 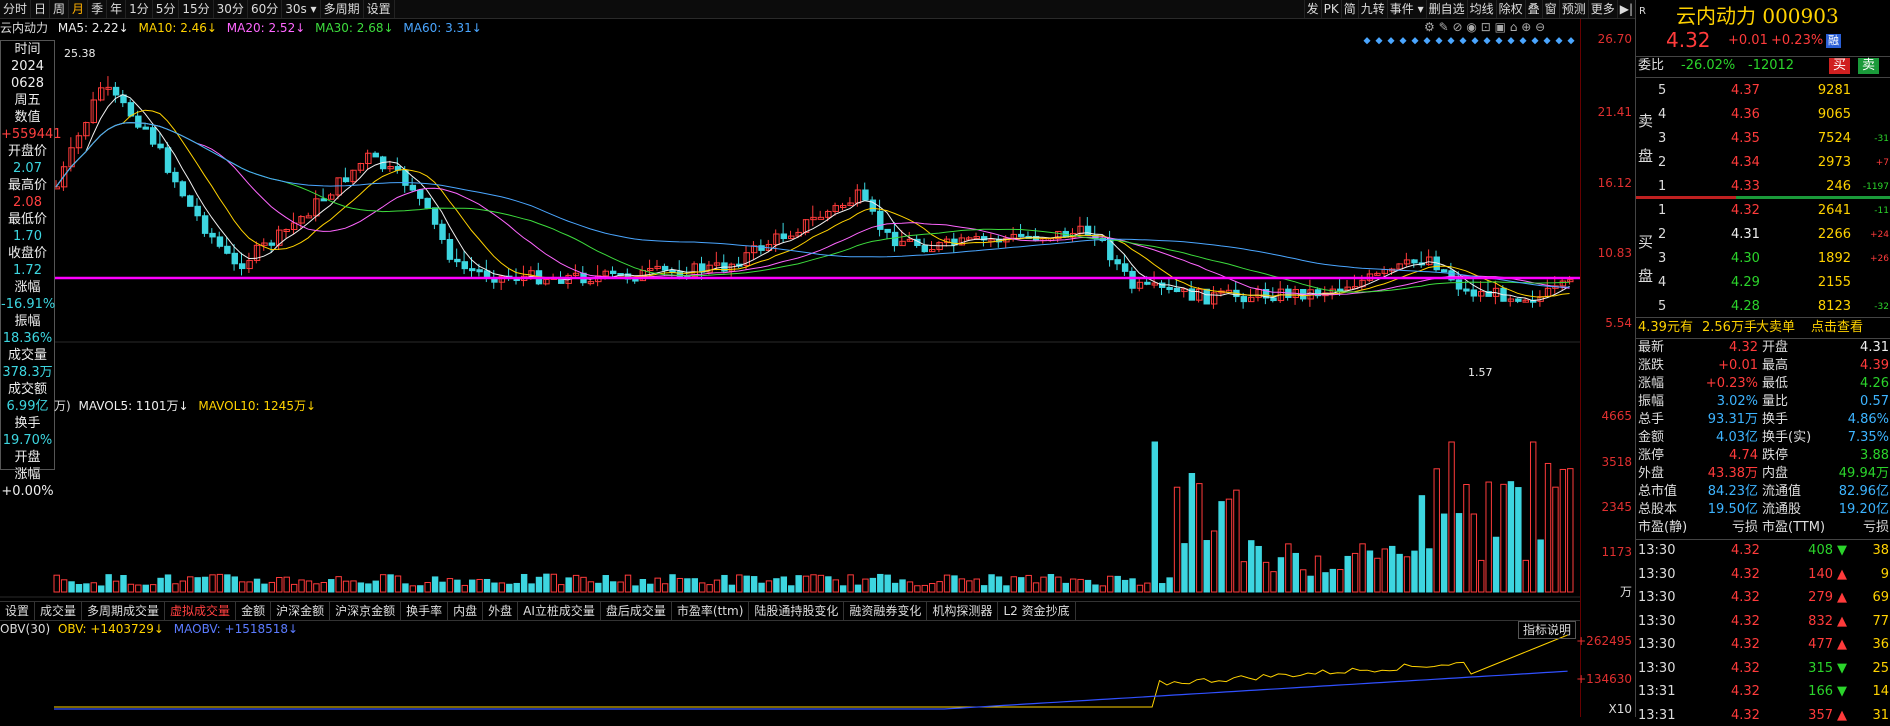 I want to click on order-price: 4.37, so click(x=1745, y=90).